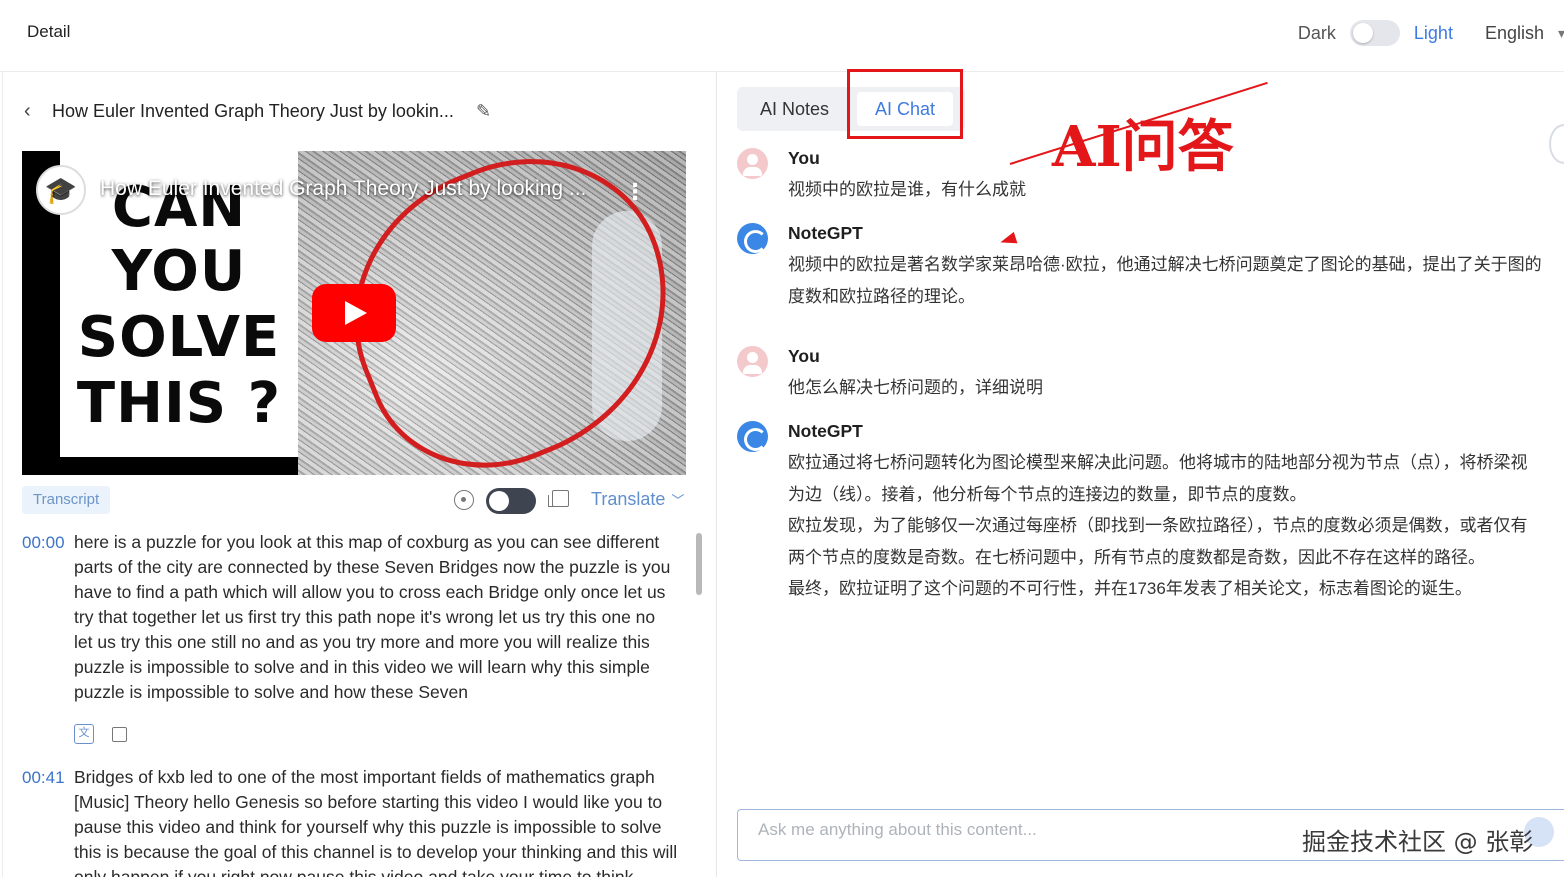 This screenshot has height=877, width=1564. Describe the element at coordinates (635, 192) in the screenshot. I see `more-options-icon: ⋮` at that location.